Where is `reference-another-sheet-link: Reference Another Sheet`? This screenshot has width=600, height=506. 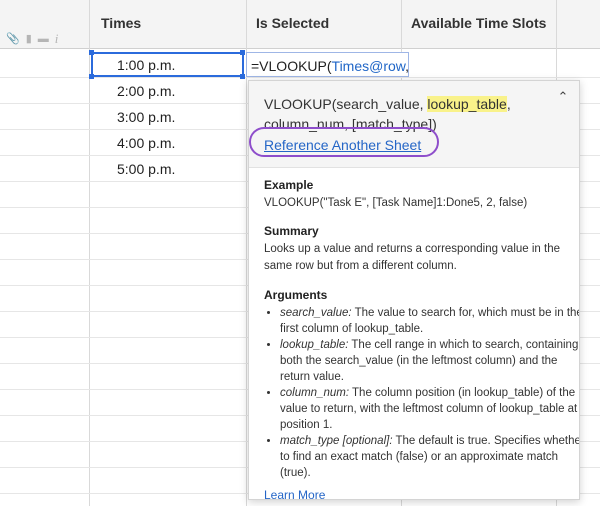
reference-another-sheet-link: Reference Another Sheet is located at coordinates (342, 145).